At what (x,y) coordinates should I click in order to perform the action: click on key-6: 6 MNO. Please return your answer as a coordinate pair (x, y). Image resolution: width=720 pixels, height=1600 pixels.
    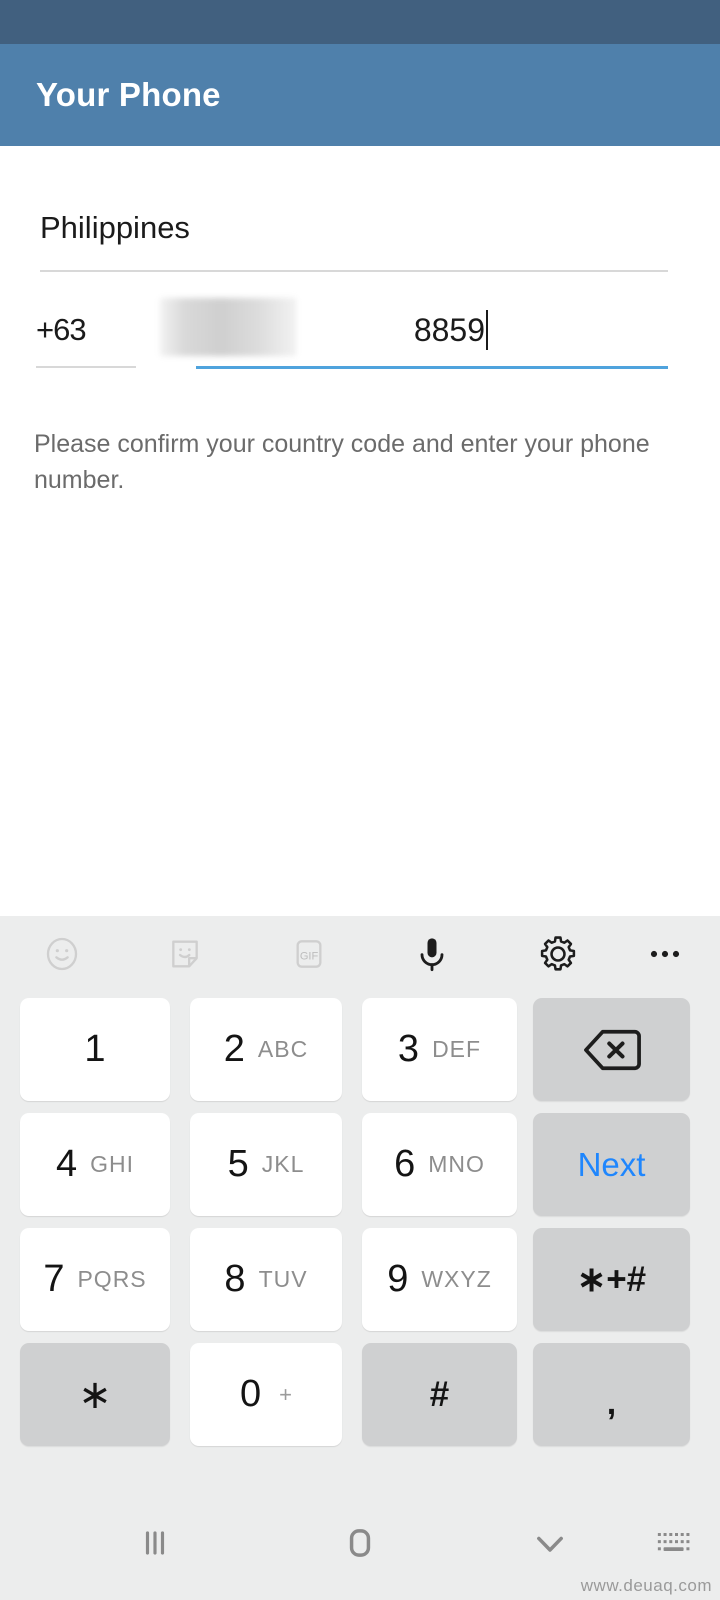
    Looking at the image, I should click on (439, 1164).